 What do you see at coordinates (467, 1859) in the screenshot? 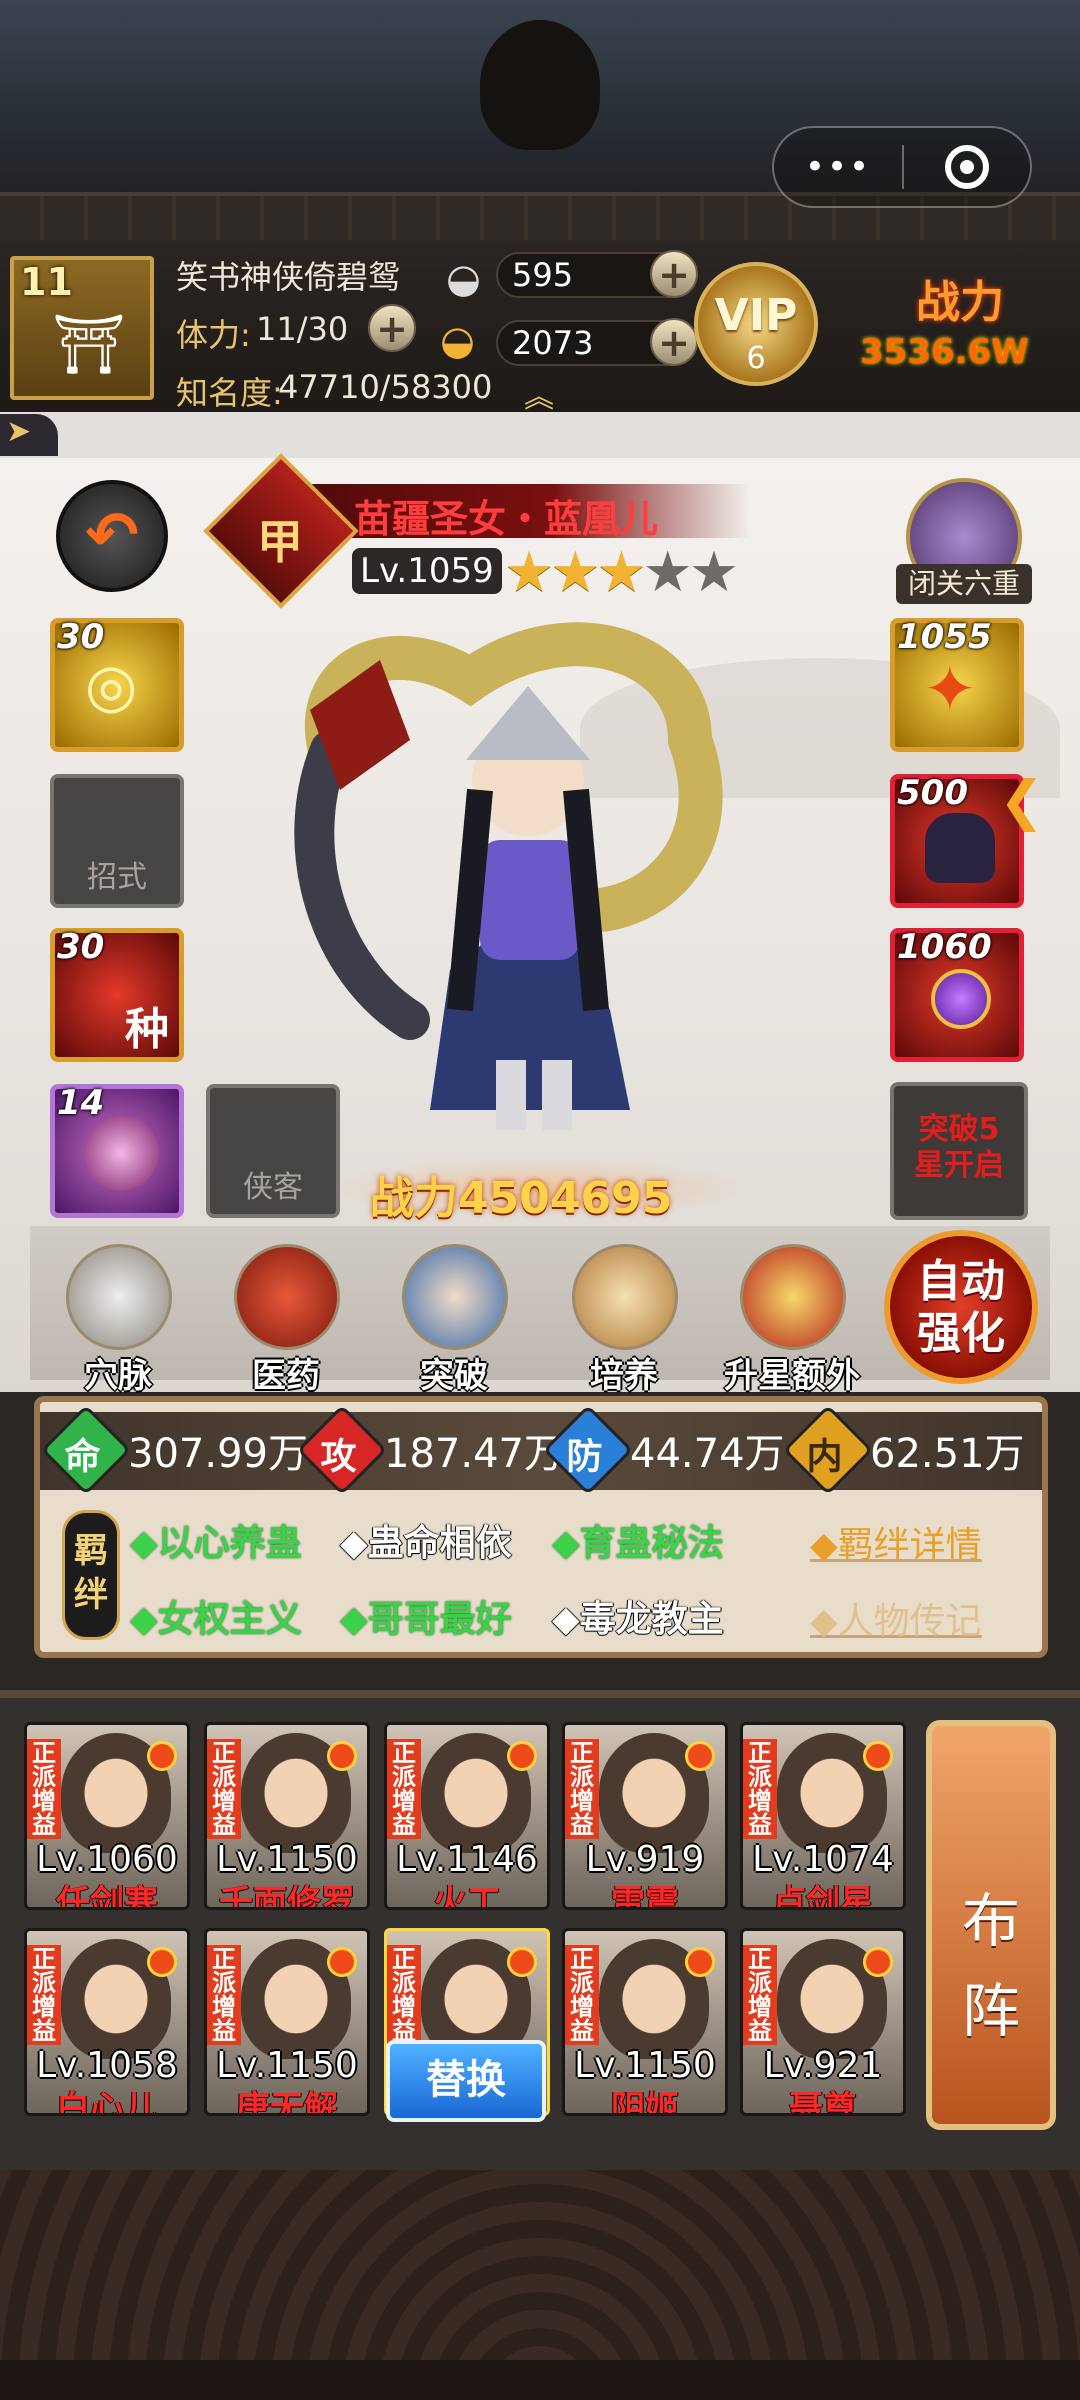
I see `roster-level: Lv.1146` at bounding box center [467, 1859].